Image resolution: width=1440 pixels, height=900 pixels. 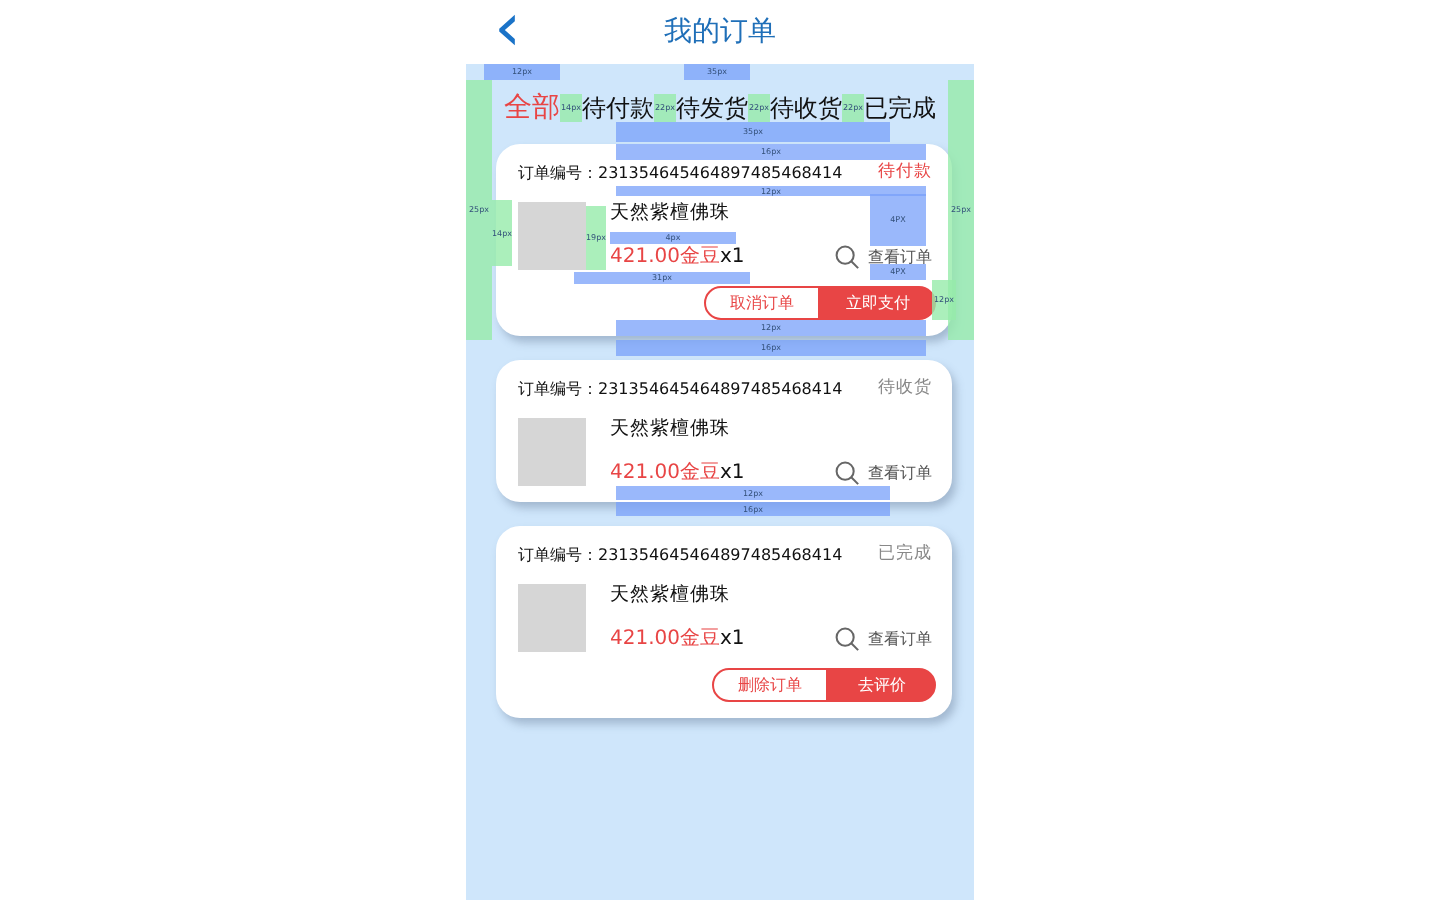 What do you see at coordinates (618, 108) in the screenshot?
I see `tab: 待付款` at bounding box center [618, 108].